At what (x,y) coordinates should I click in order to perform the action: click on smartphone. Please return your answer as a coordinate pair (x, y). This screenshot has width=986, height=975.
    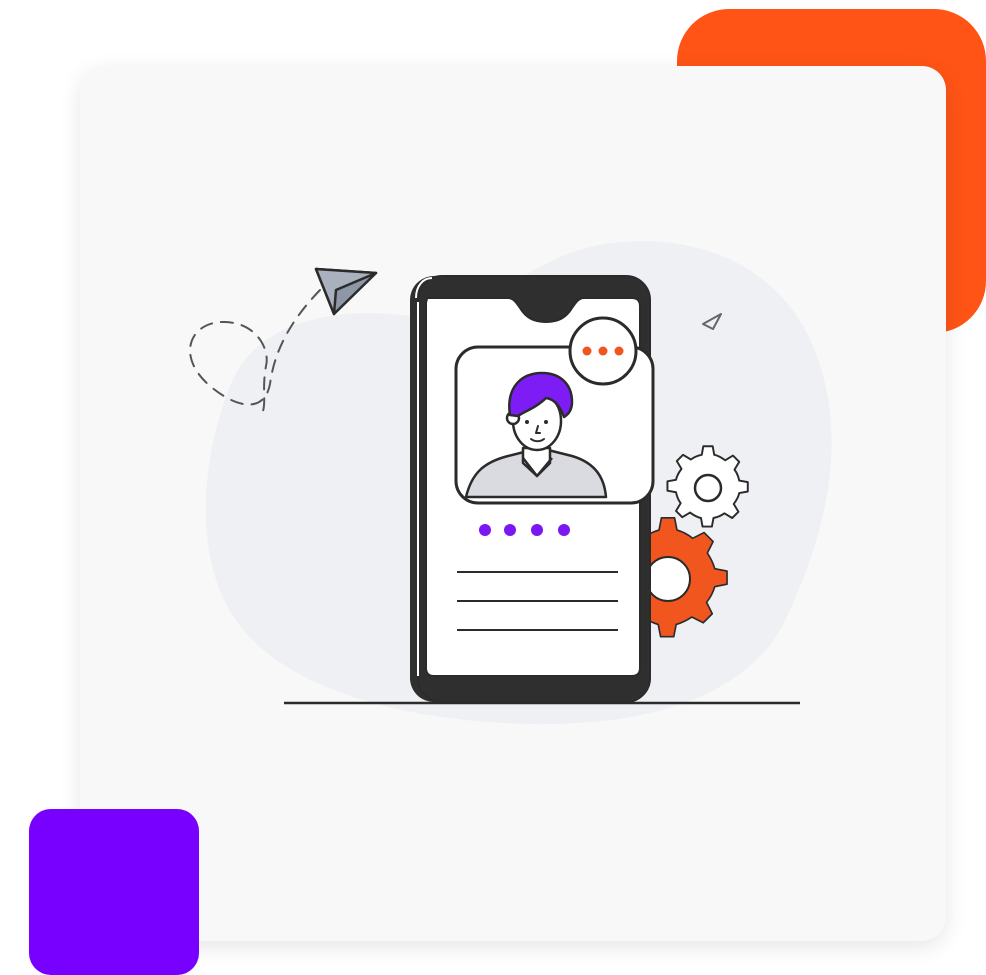
    Looking at the image, I should click on (532, 489).